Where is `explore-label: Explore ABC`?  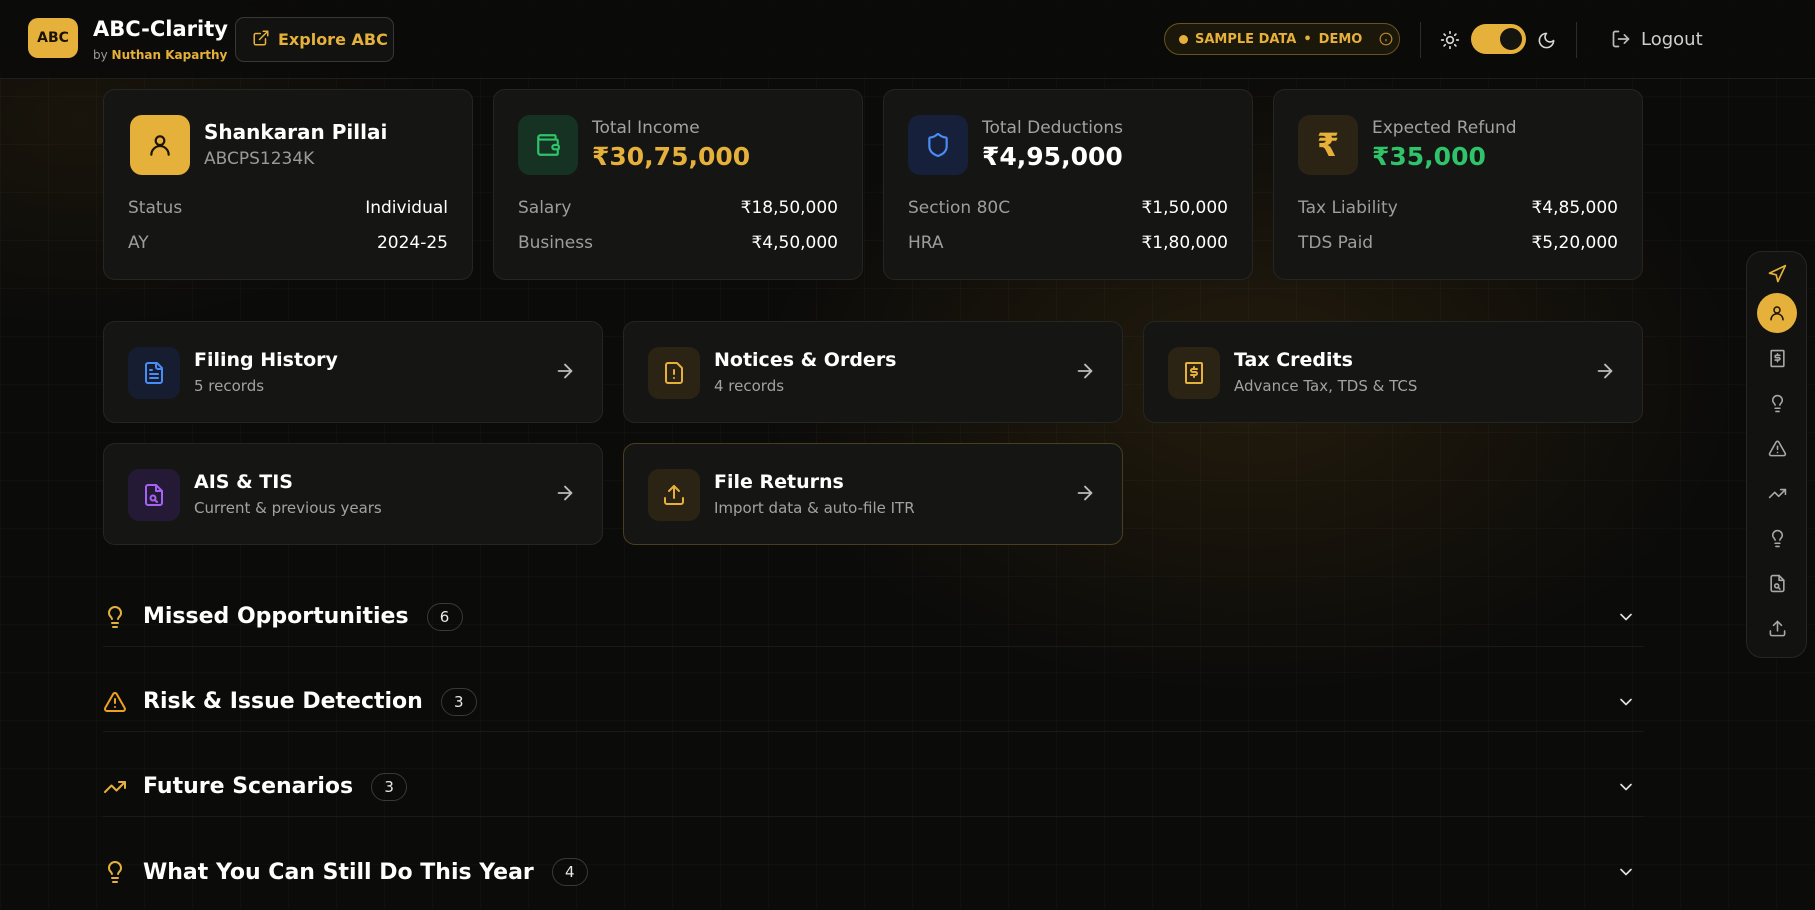
explore-label: Explore ABC is located at coordinates (333, 39).